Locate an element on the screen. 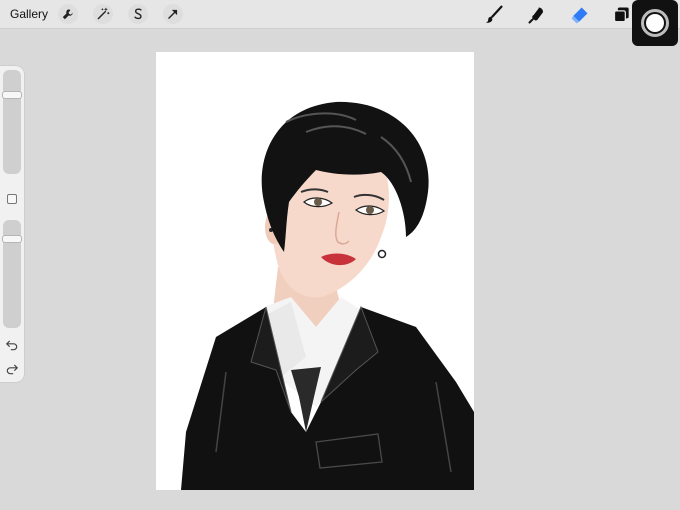 The height and width of the screenshot is (510, 680). left-sidebar is located at coordinates (12, 224).